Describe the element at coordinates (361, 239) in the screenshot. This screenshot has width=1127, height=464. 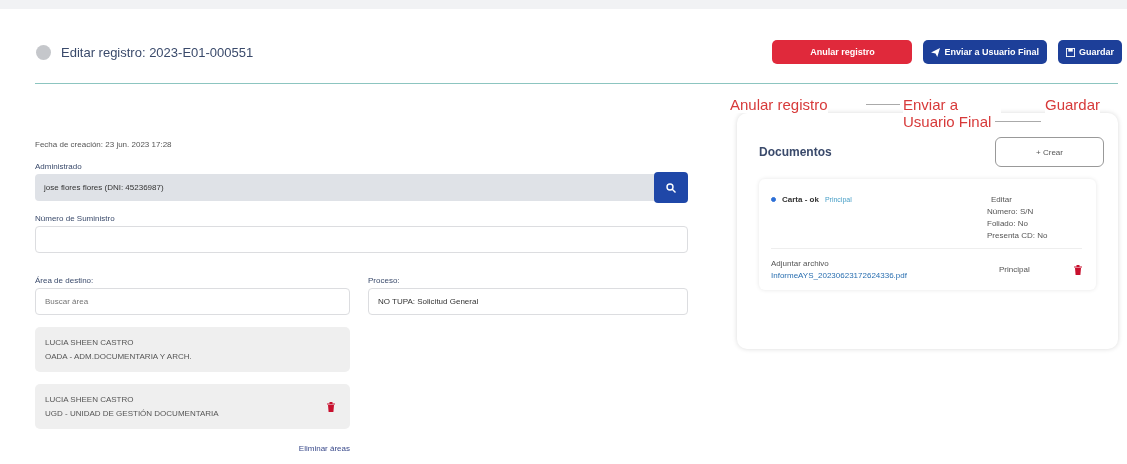
I see `input-field` at that location.